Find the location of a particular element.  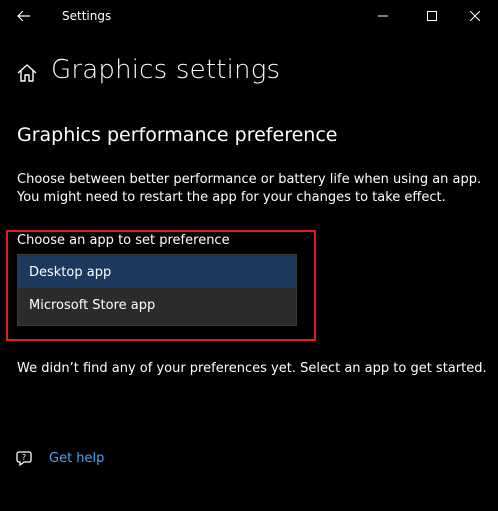

maximize-button is located at coordinates (432, 16).